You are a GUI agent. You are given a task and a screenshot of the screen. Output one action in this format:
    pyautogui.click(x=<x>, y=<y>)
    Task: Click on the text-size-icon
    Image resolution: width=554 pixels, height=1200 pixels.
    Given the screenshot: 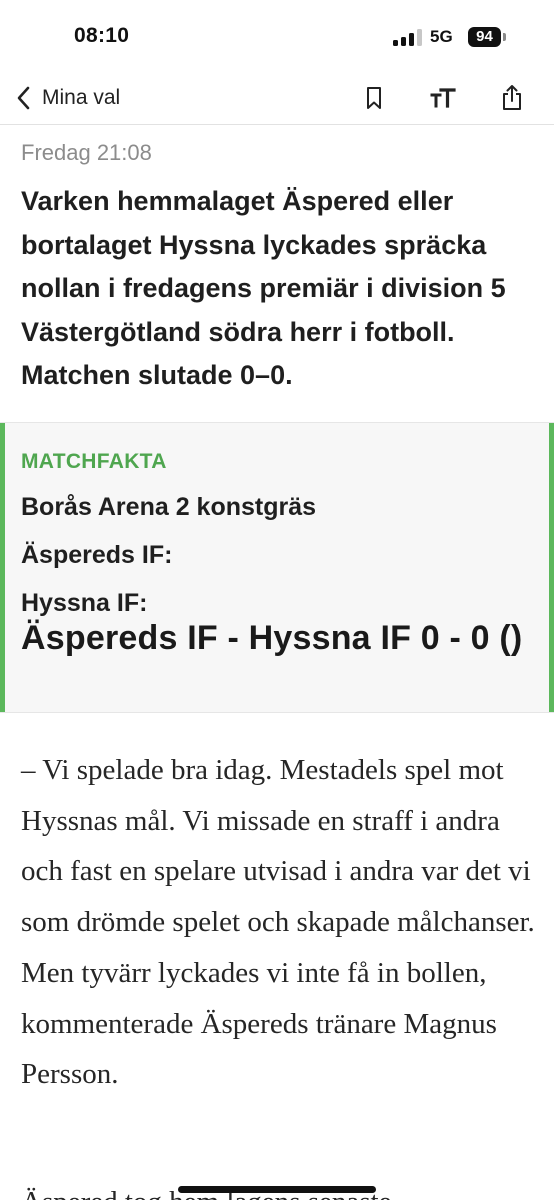 What is the action you would take?
    pyautogui.click(x=443, y=98)
    